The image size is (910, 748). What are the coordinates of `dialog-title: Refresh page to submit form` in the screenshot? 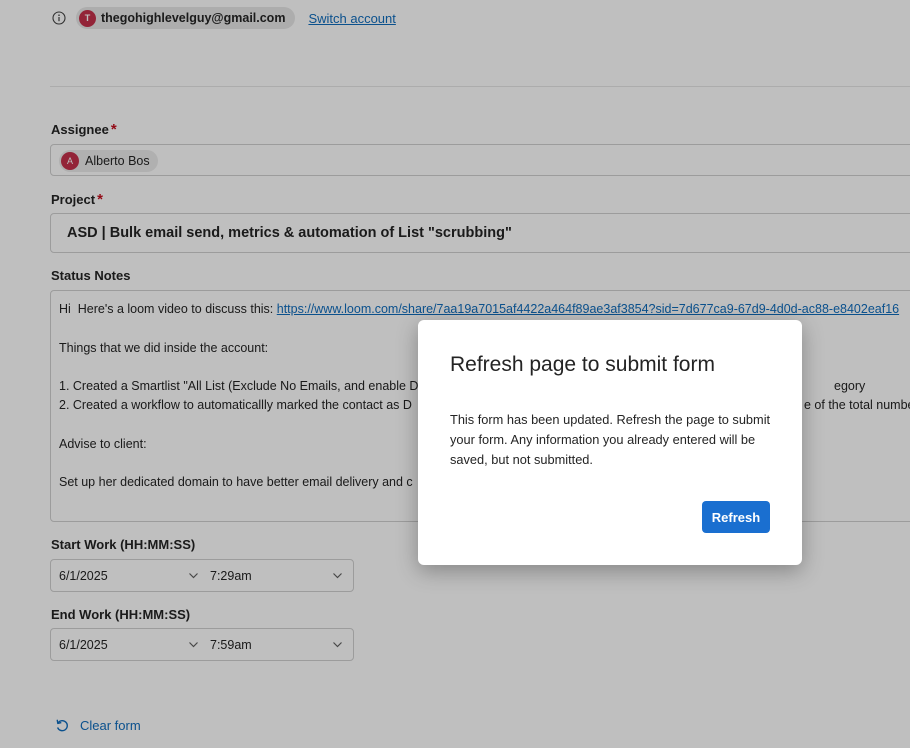 It's located at (582, 364).